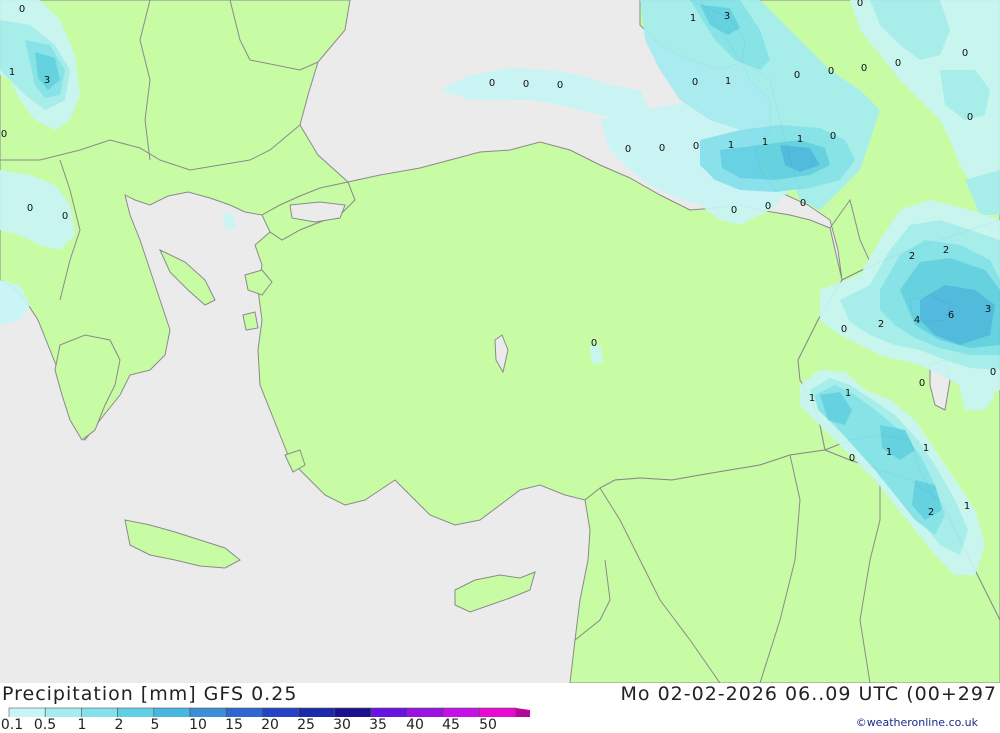  I want to click on legend-label: 5, so click(155, 725).